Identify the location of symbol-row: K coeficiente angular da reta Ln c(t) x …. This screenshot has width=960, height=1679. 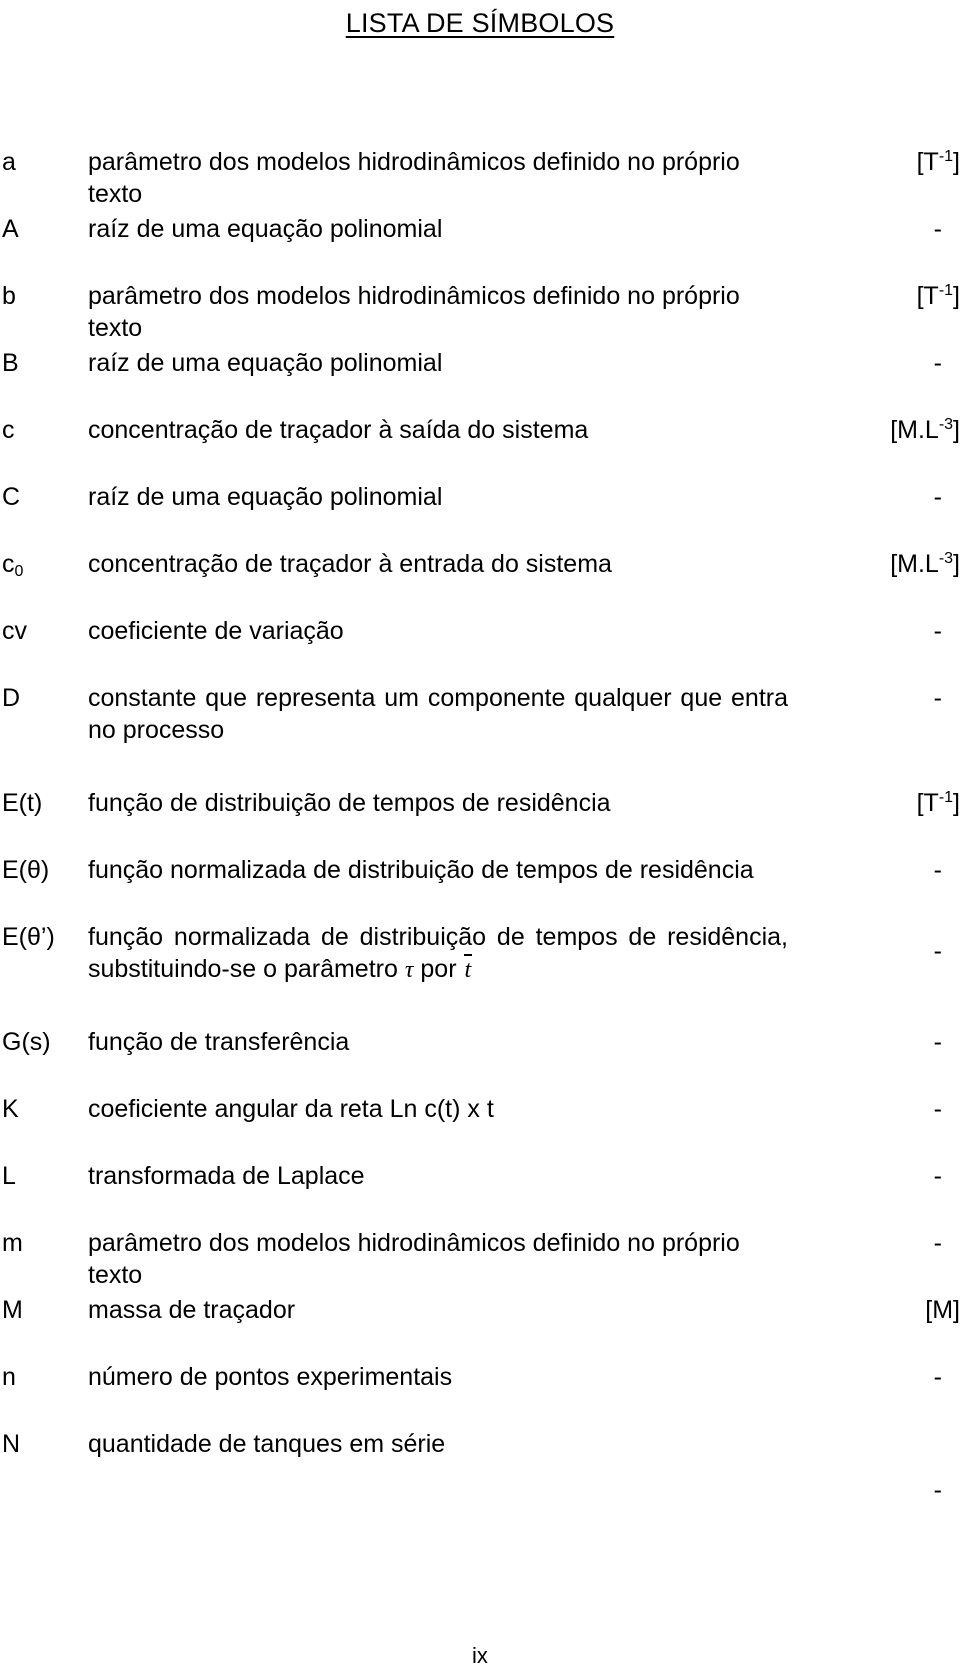
(480, 1108).